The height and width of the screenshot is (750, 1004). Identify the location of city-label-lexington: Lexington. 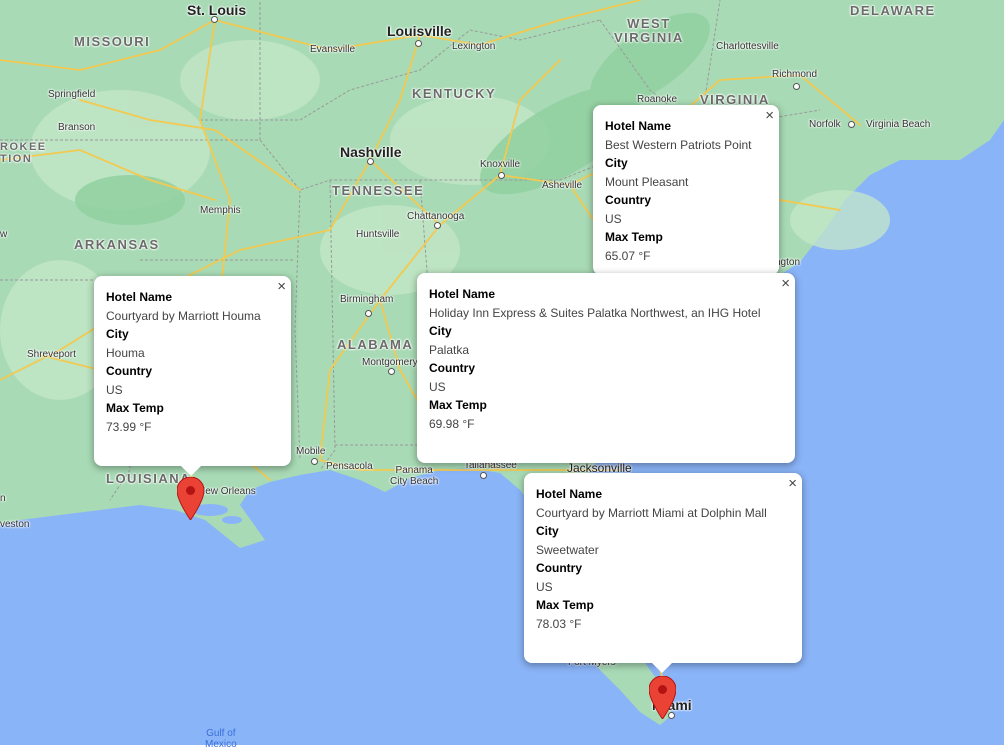
(474, 46).